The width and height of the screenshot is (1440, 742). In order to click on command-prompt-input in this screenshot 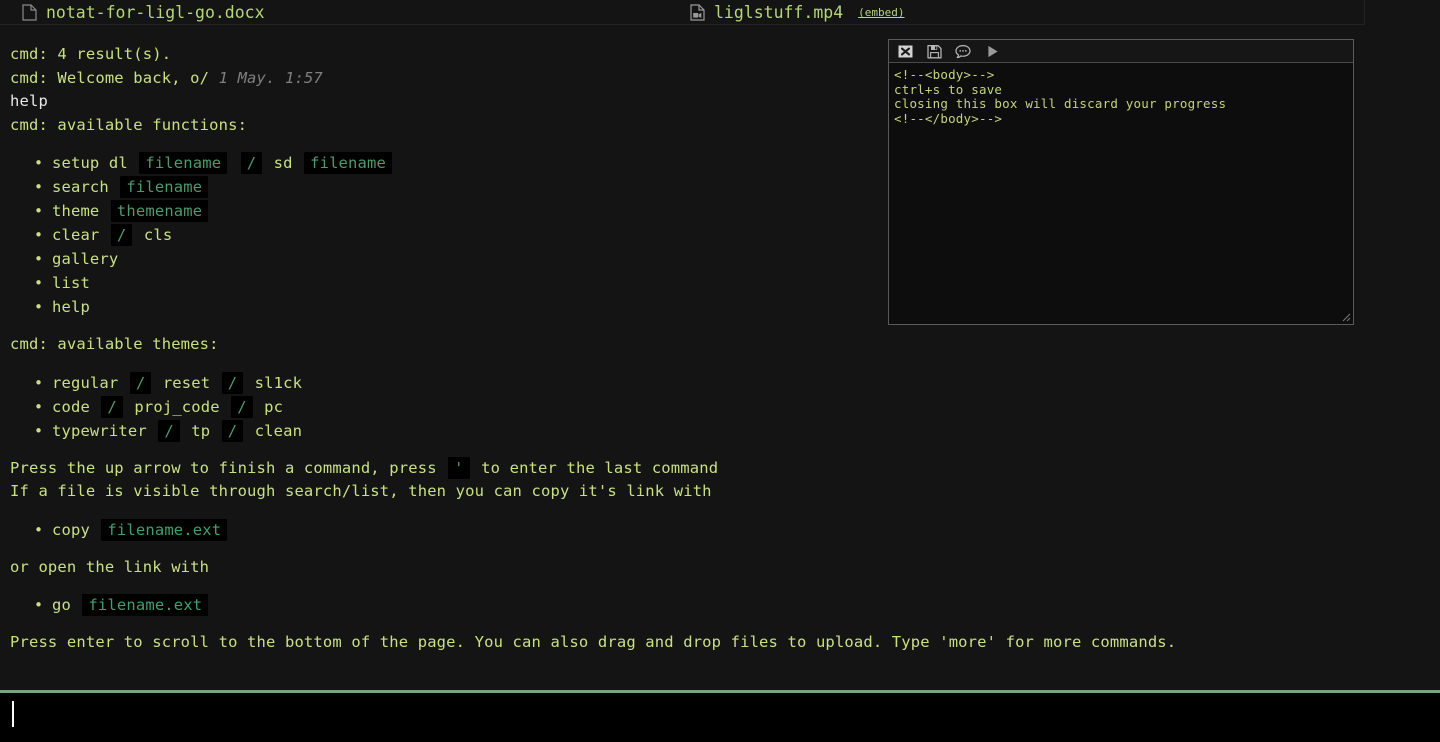, I will do `click(720, 717)`.